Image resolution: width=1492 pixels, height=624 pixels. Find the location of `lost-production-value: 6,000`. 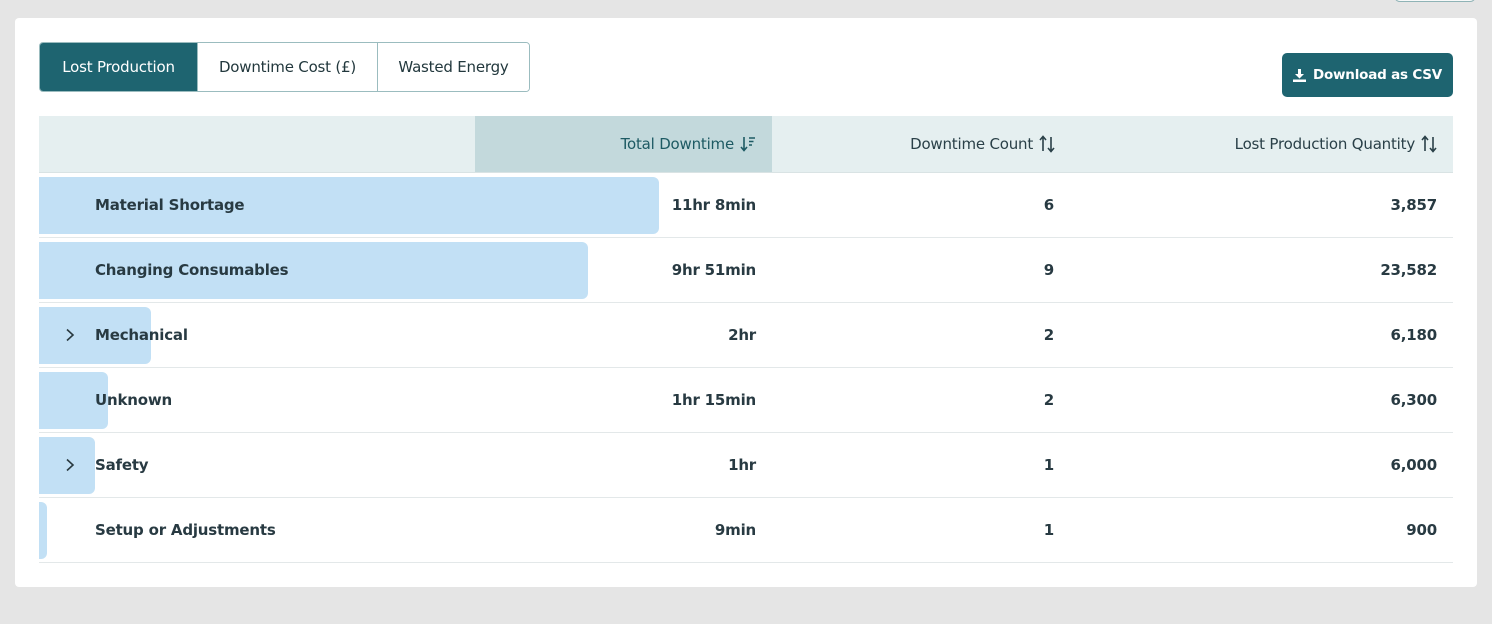

lost-production-value: 6,000 is located at coordinates (1414, 465).